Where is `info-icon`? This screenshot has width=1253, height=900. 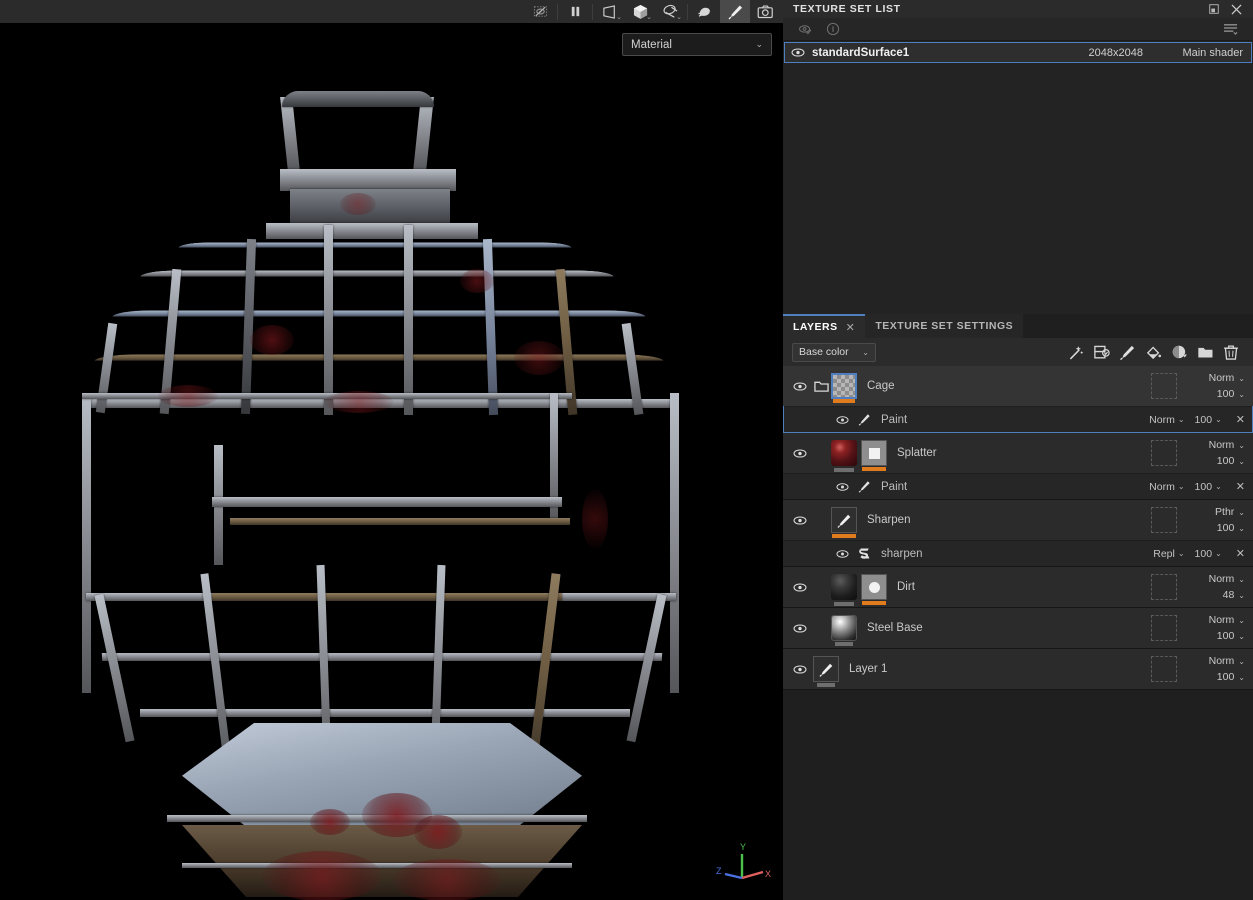
info-icon is located at coordinates (833, 29).